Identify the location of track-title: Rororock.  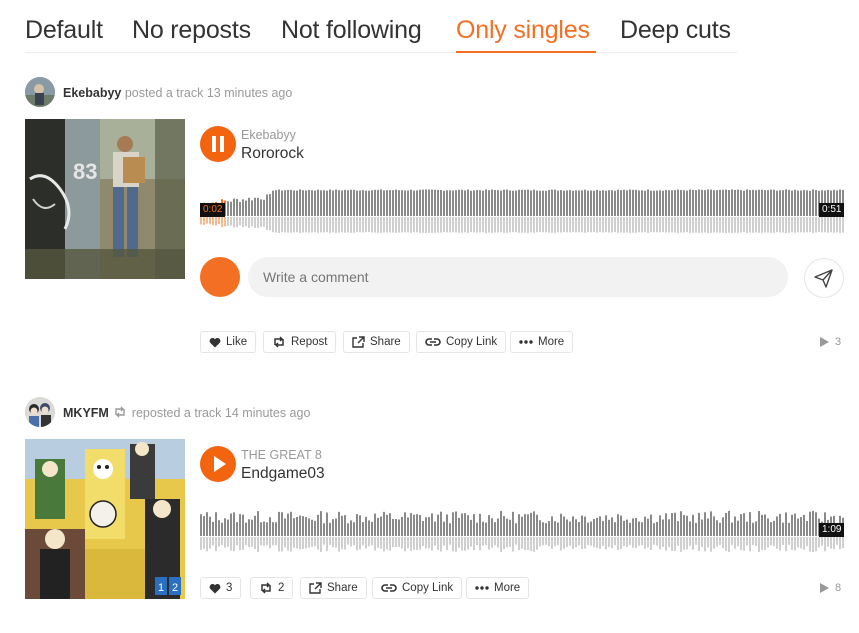
(272, 154).